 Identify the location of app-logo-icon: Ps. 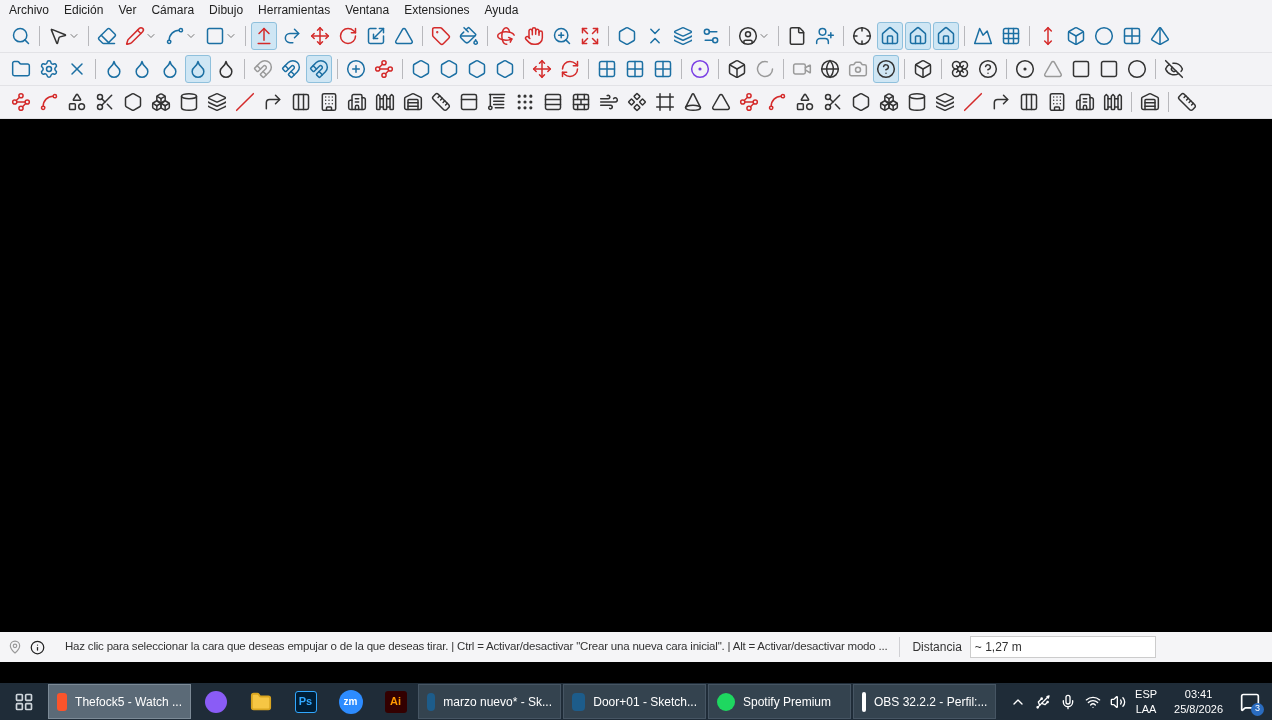
(305, 701).